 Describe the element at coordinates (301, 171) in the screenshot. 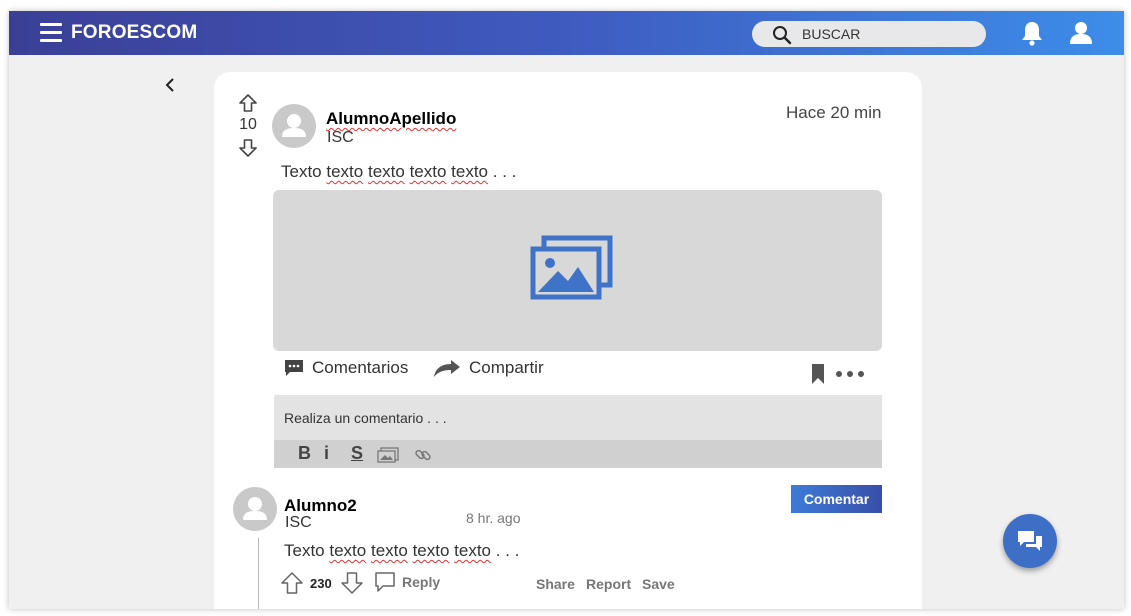

I see `post-word: Texto` at that location.